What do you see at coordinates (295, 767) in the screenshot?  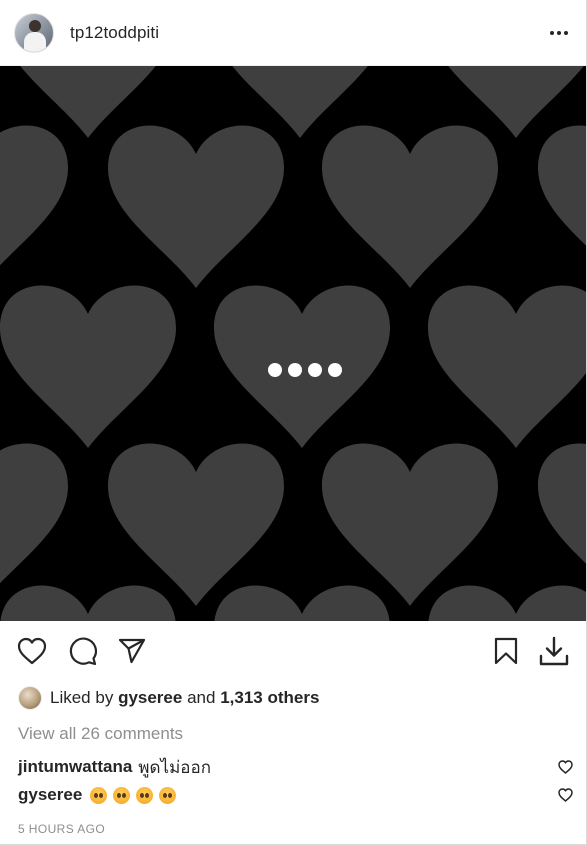 I see `comment-row: jintumwattana พูดไม่ออก` at bounding box center [295, 767].